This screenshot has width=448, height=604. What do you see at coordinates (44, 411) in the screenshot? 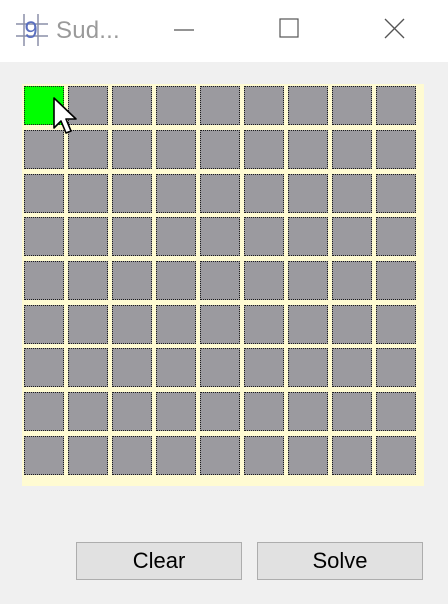
I see `sudoku-cell-r8c1` at bounding box center [44, 411].